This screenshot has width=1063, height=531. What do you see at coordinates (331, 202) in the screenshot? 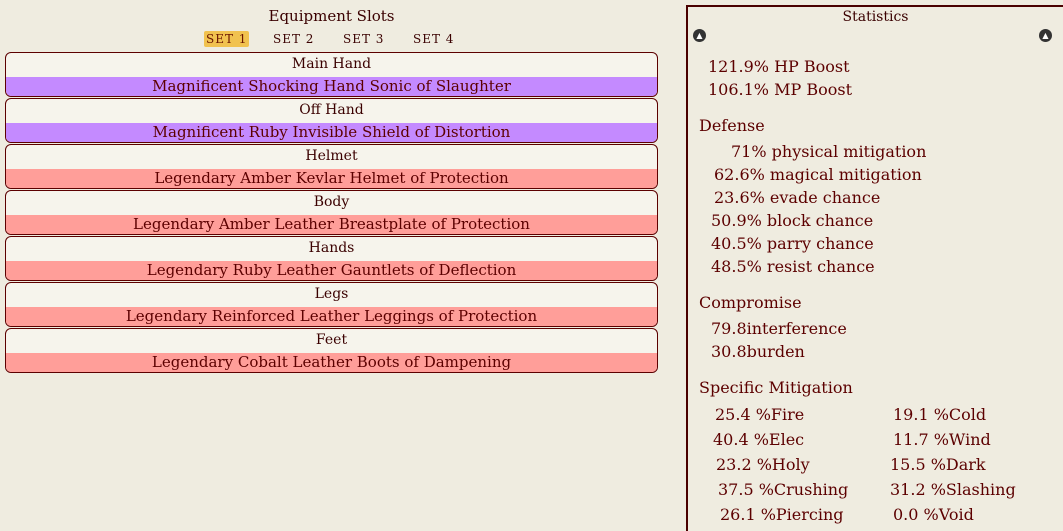
I see `slot-label: Body` at bounding box center [331, 202].